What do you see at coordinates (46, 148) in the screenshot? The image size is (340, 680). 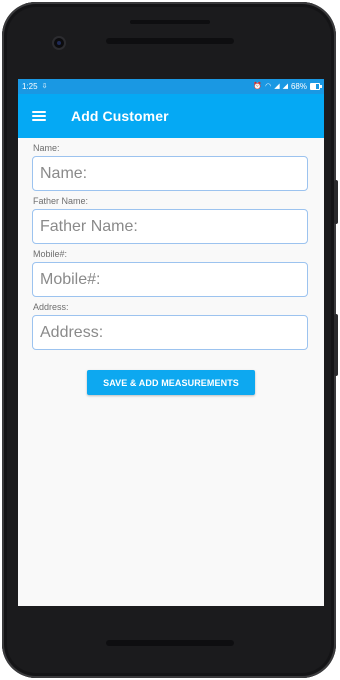 I see `name-label: Name:` at bounding box center [46, 148].